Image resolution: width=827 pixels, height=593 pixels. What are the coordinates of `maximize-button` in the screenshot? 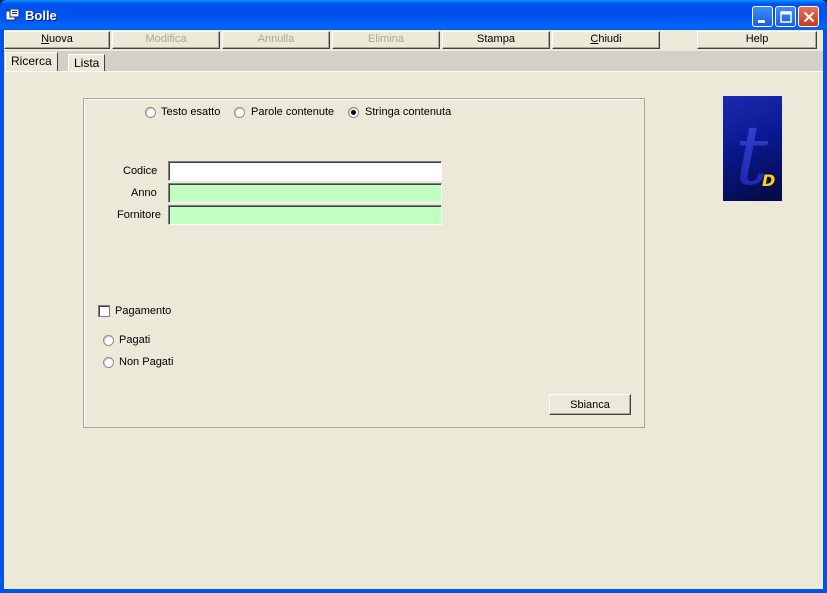 It's located at (785, 16).